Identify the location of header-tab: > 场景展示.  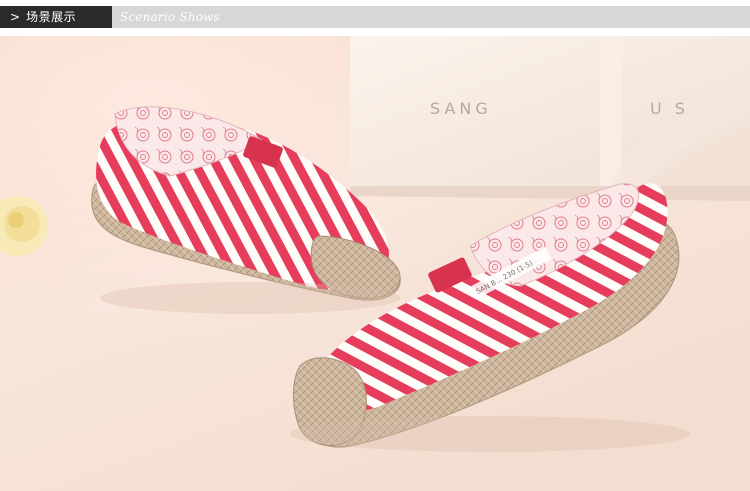
(56, 17).